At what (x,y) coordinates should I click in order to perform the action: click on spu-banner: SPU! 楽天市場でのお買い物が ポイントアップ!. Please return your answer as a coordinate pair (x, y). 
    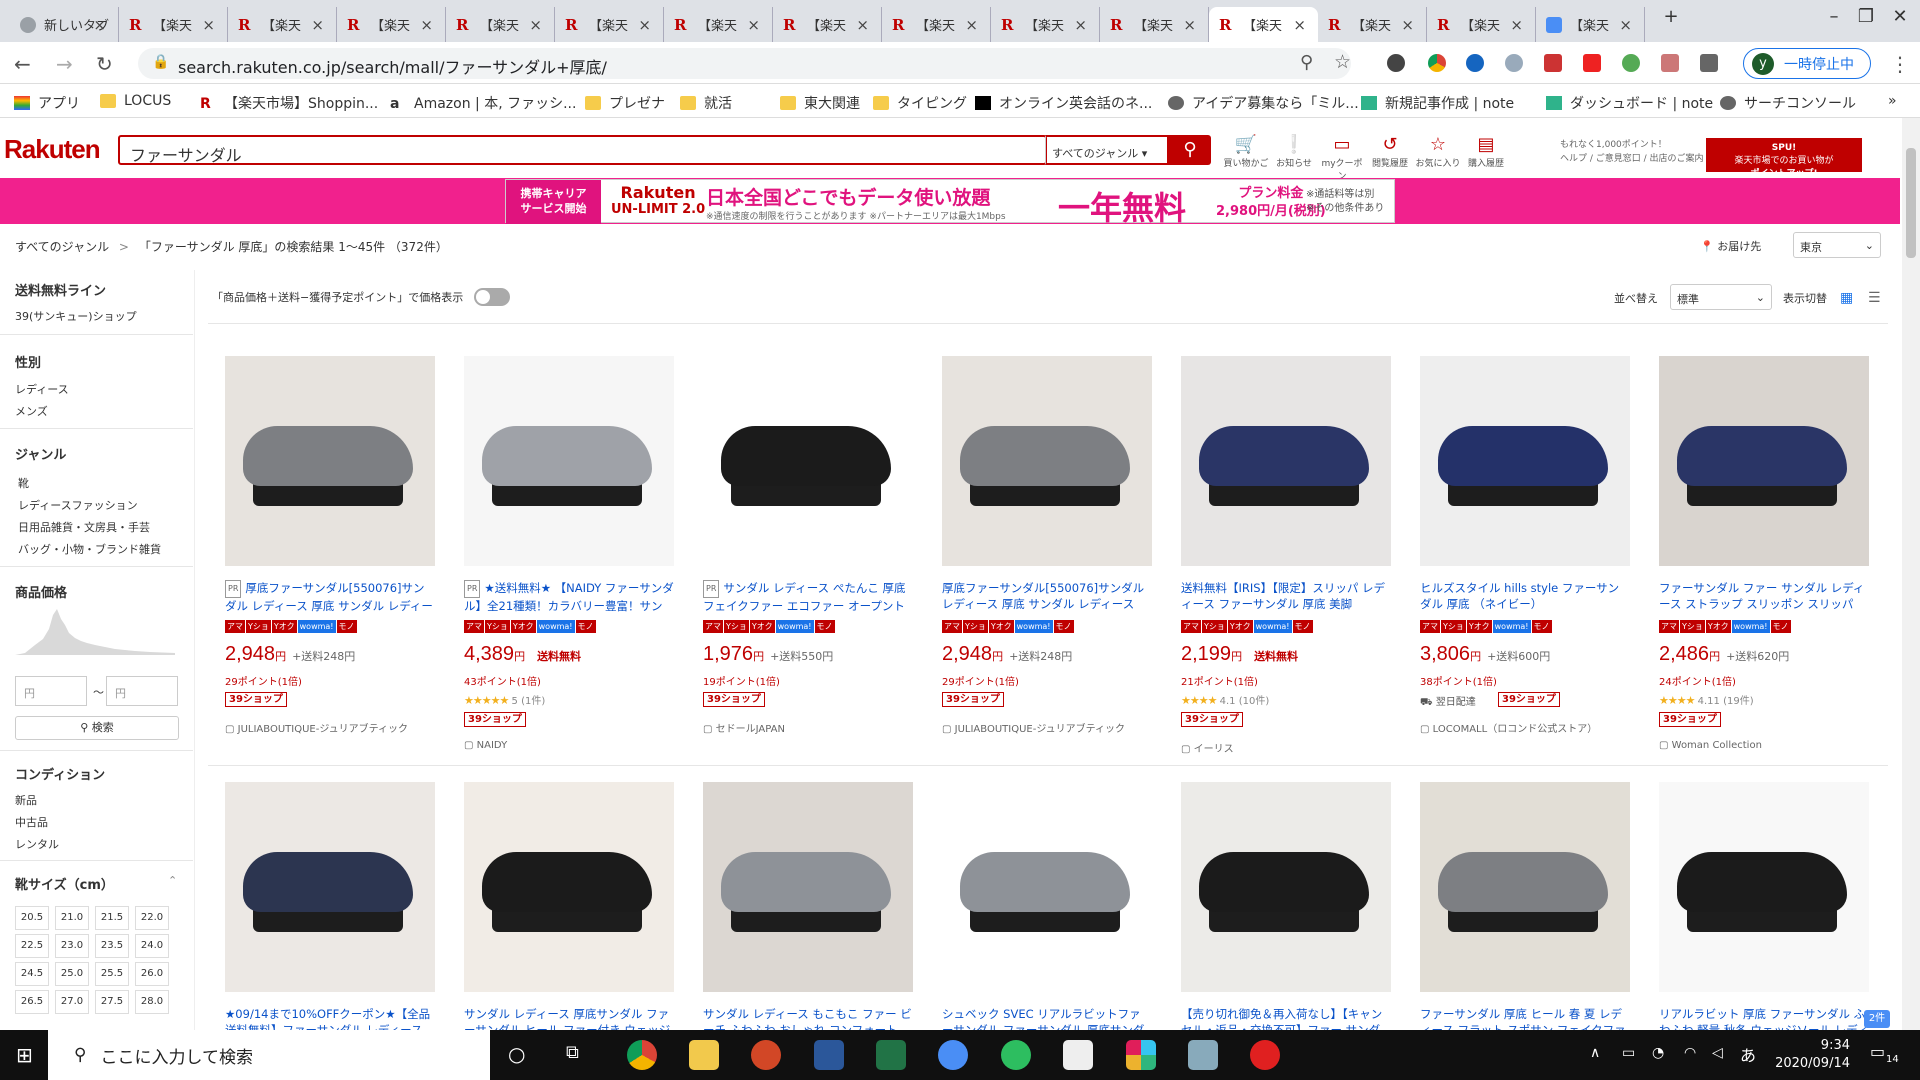
    Looking at the image, I should click on (1784, 158).